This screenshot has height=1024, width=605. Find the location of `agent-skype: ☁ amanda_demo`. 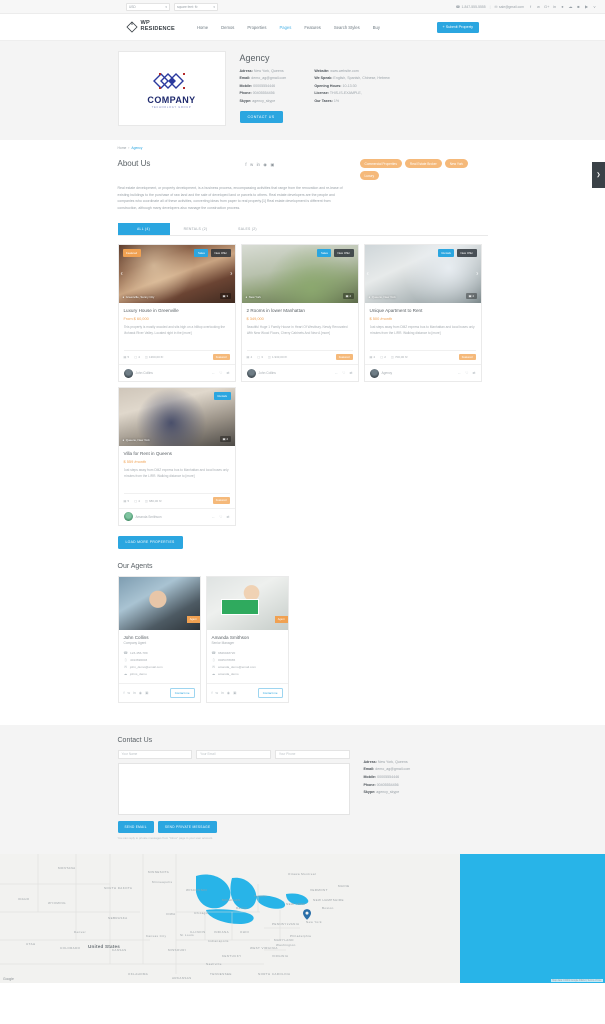

agent-skype: ☁ amanda_demo is located at coordinates (247, 674).